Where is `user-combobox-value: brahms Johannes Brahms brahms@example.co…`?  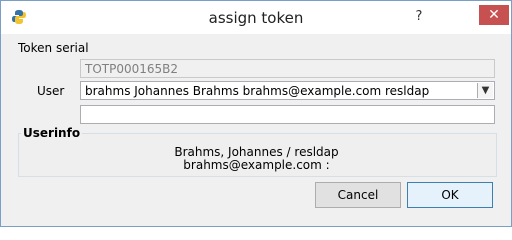
user-combobox-value: brahms Johannes Brahms brahms@example.co… is located at coordinates (257, 91).